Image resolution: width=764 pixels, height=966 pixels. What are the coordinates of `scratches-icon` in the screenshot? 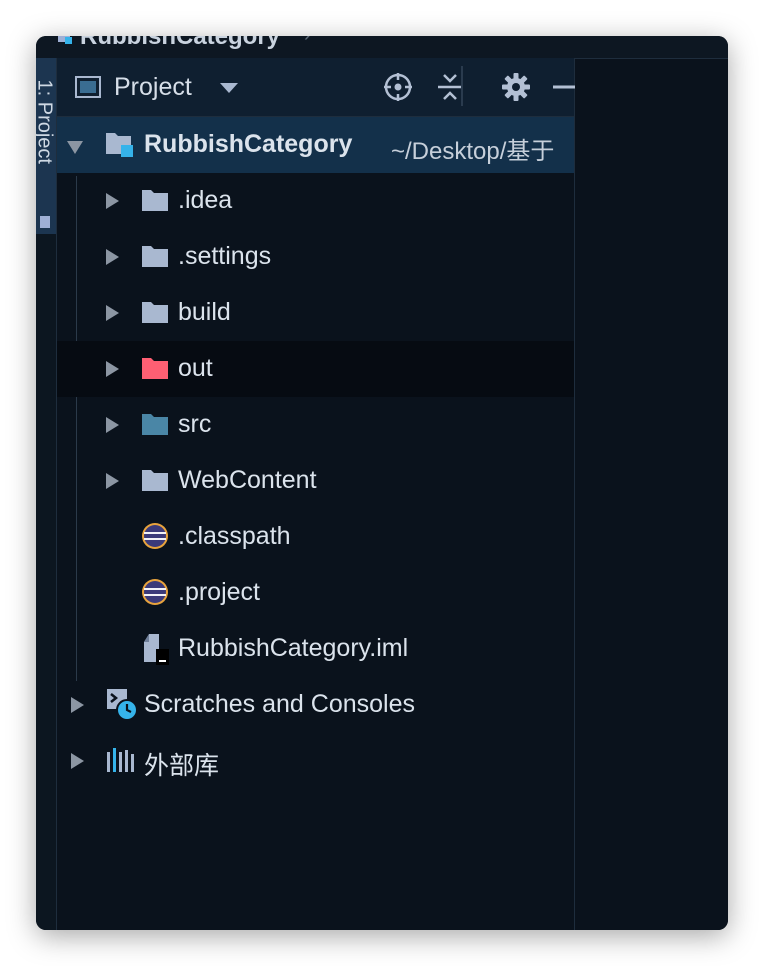 It's located at (122, 705).